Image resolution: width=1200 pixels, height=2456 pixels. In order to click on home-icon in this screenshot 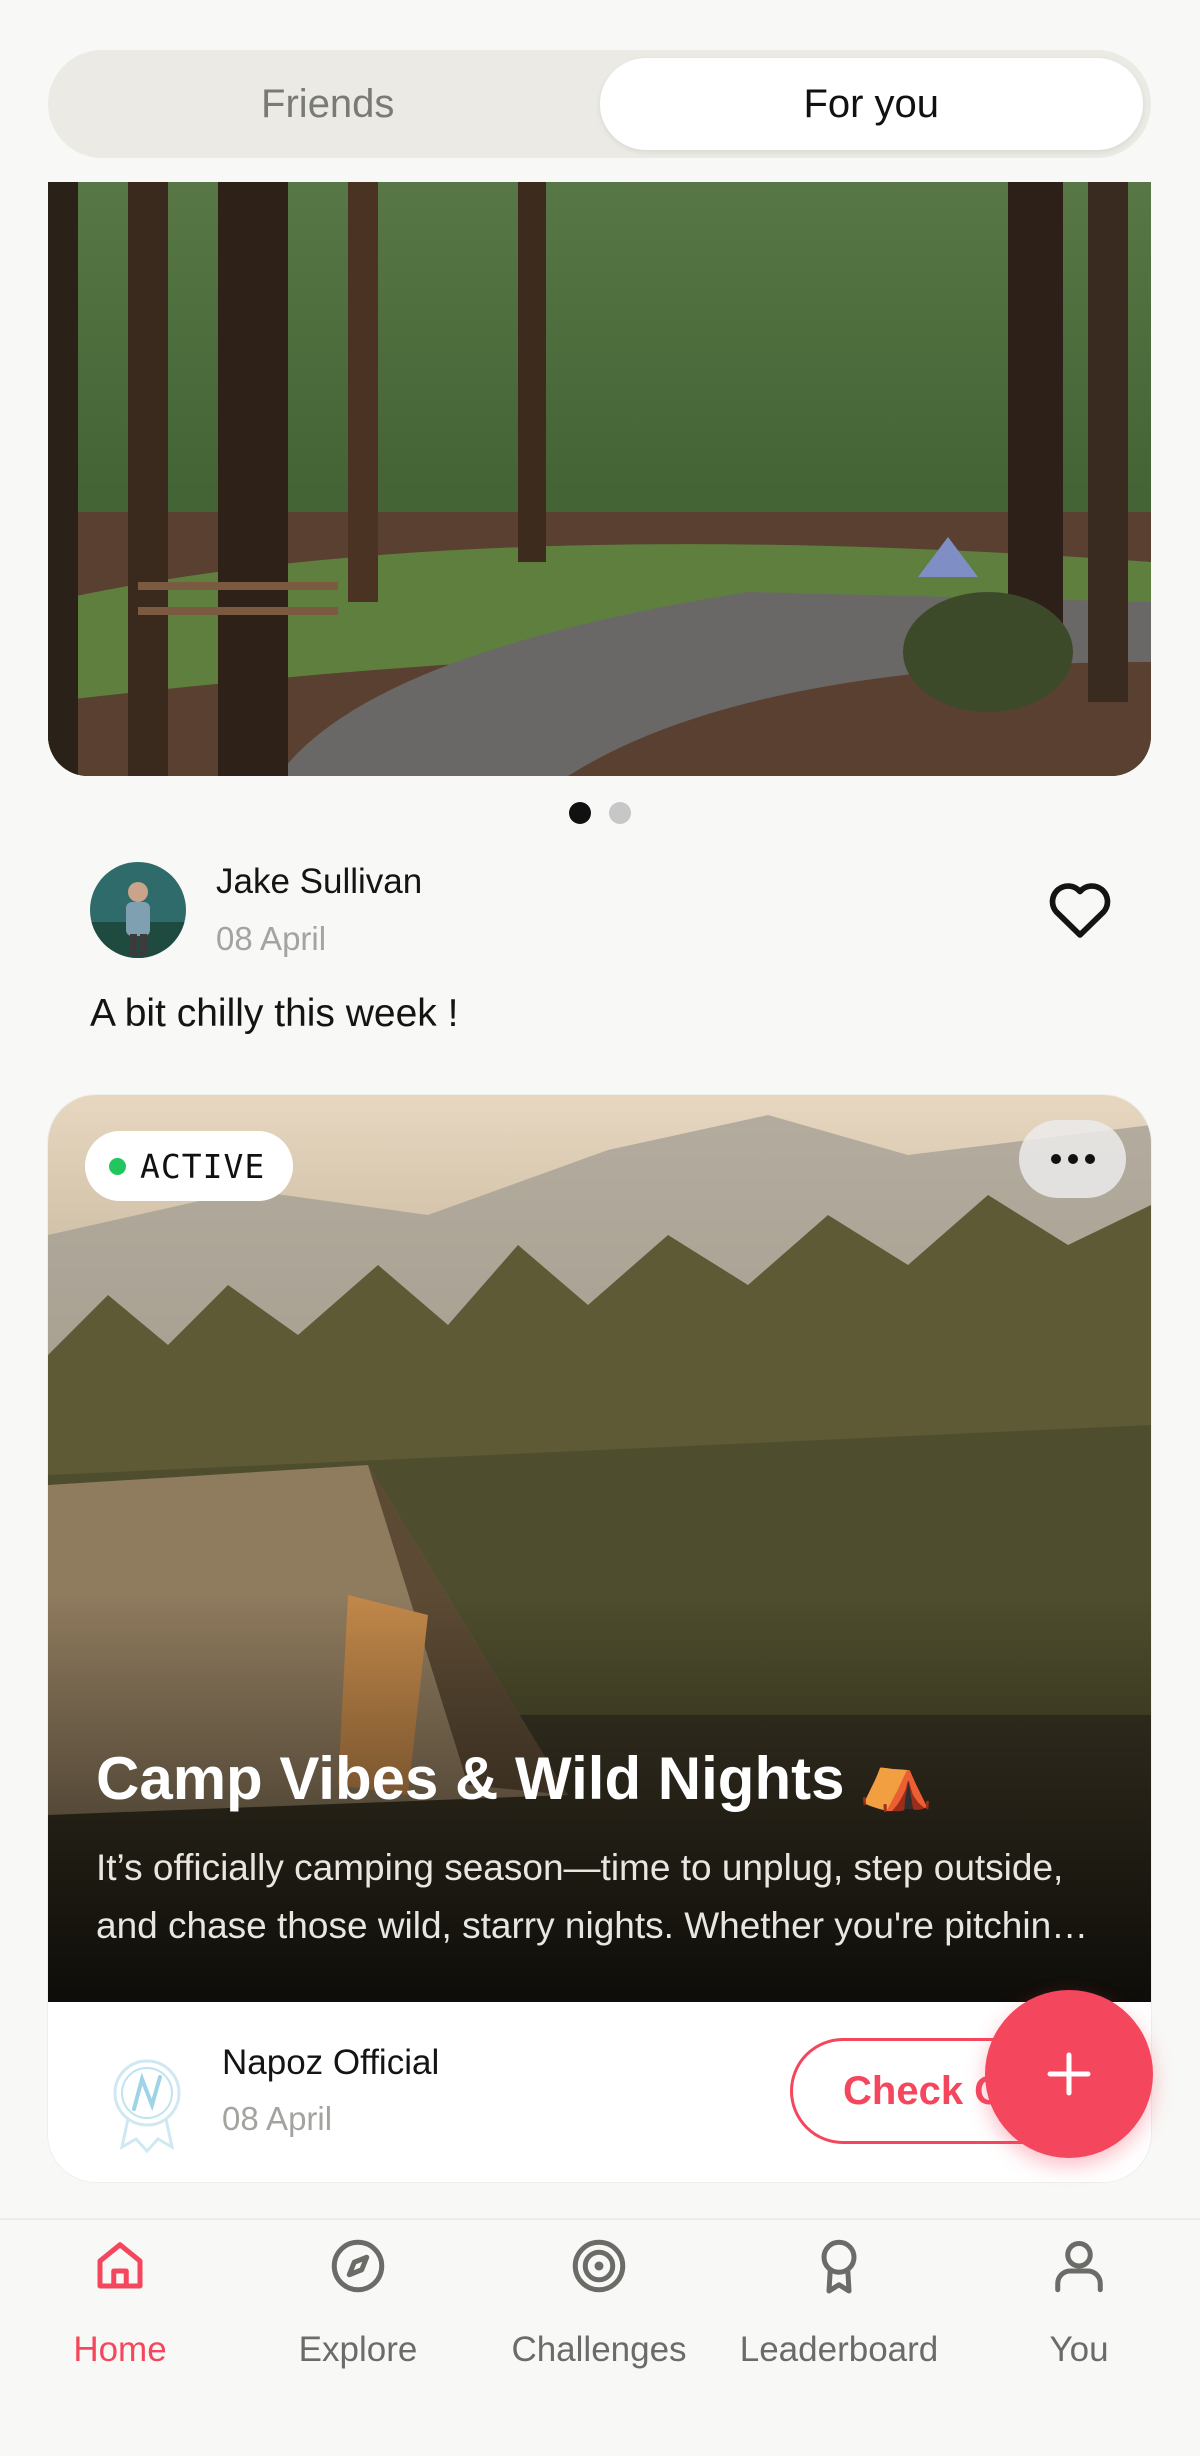, I will do `click(120, 2265)`.